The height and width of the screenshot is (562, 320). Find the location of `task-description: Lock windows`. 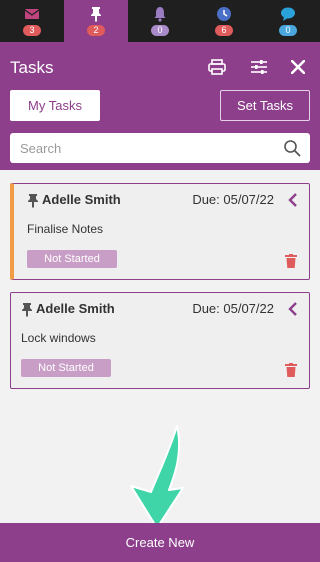

task-description: Lock windows is located at coordinates (58, 338).